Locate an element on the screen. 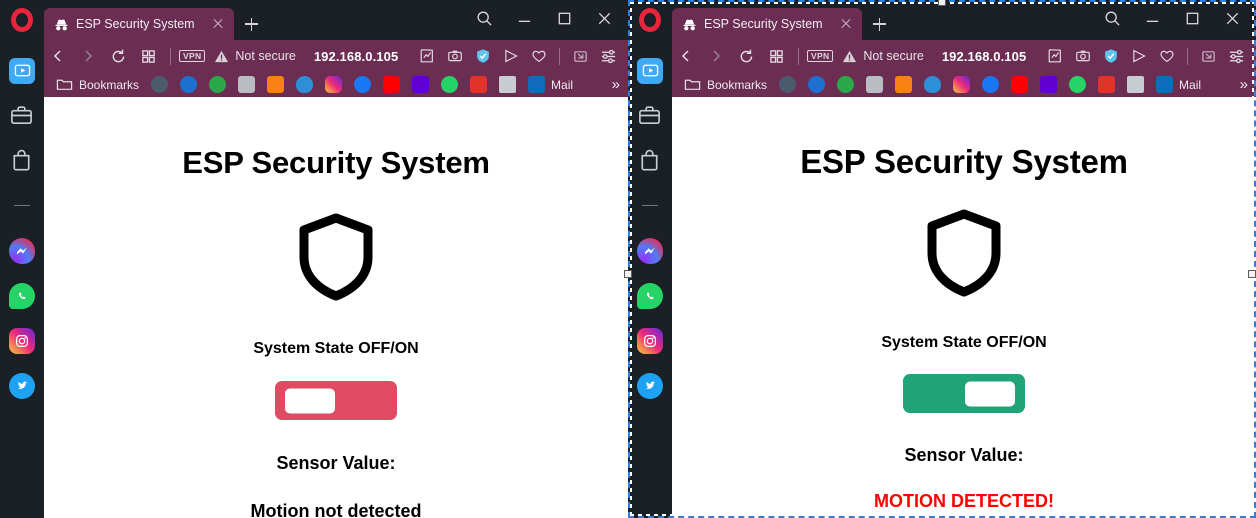 This screenshot has width=1256, height=518. bookmark-cisco-icon is located at coordinates (1136, 84).